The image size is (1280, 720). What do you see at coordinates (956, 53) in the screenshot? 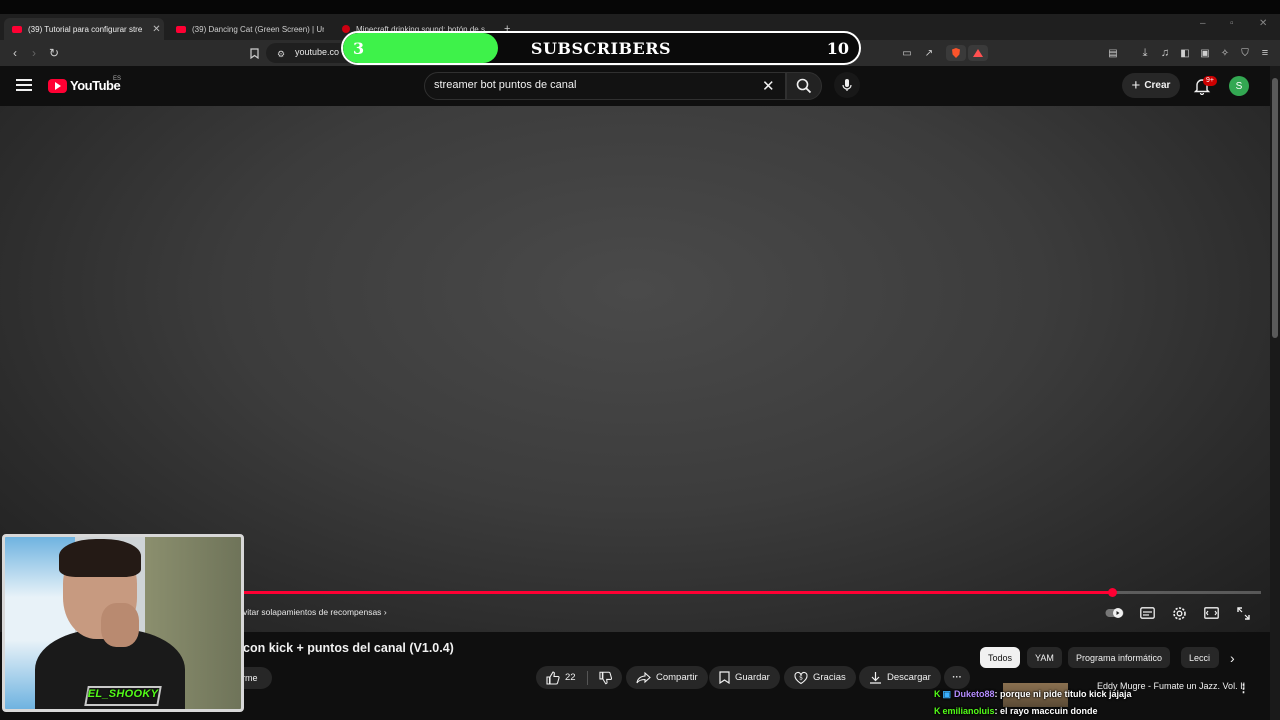
I see `brave-shields-icon` at bounding box center [956, 53].